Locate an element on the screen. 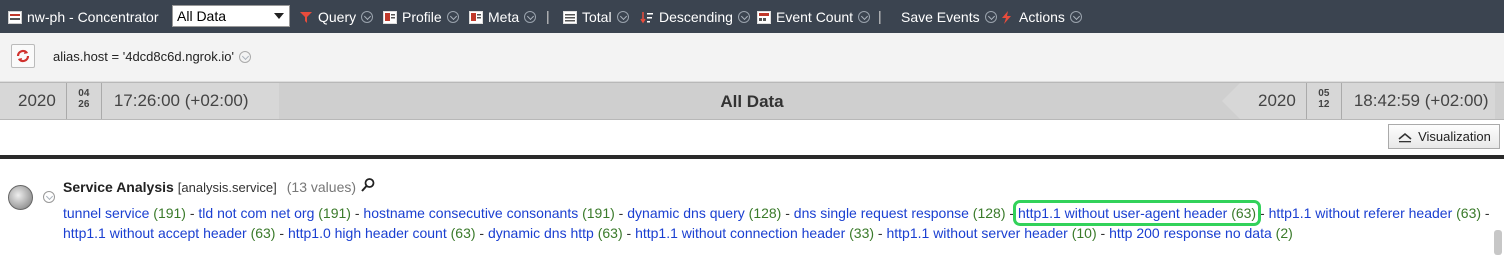 The width and height of the screenshot is (1504, 255). meta-value-link: http1.1 without referer header is located at coordinates (1361, 213).